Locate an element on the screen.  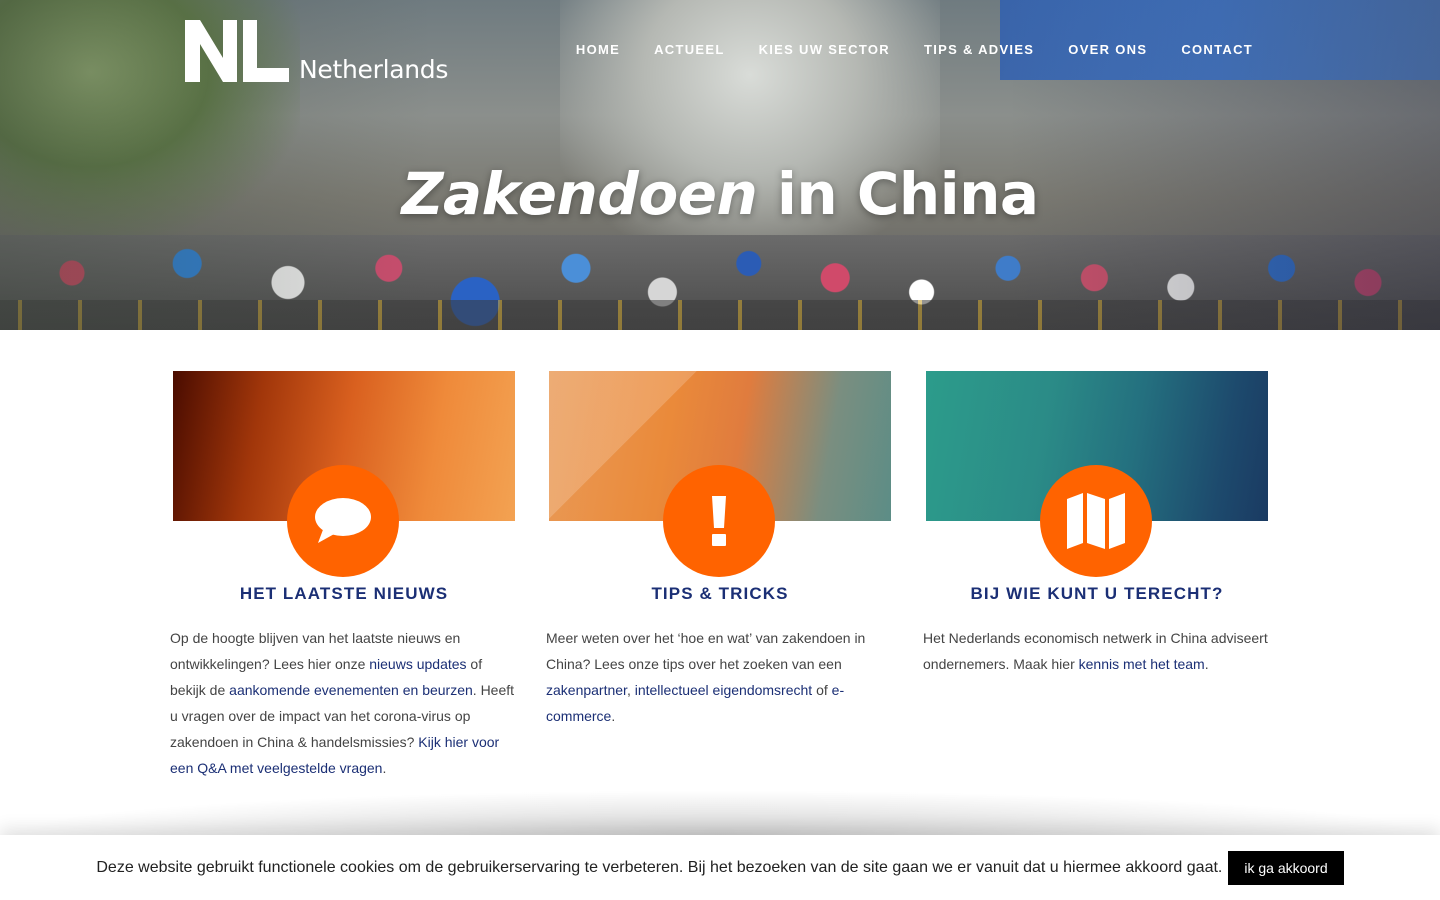
exclamation-icon is located at coordinates (719, 521).